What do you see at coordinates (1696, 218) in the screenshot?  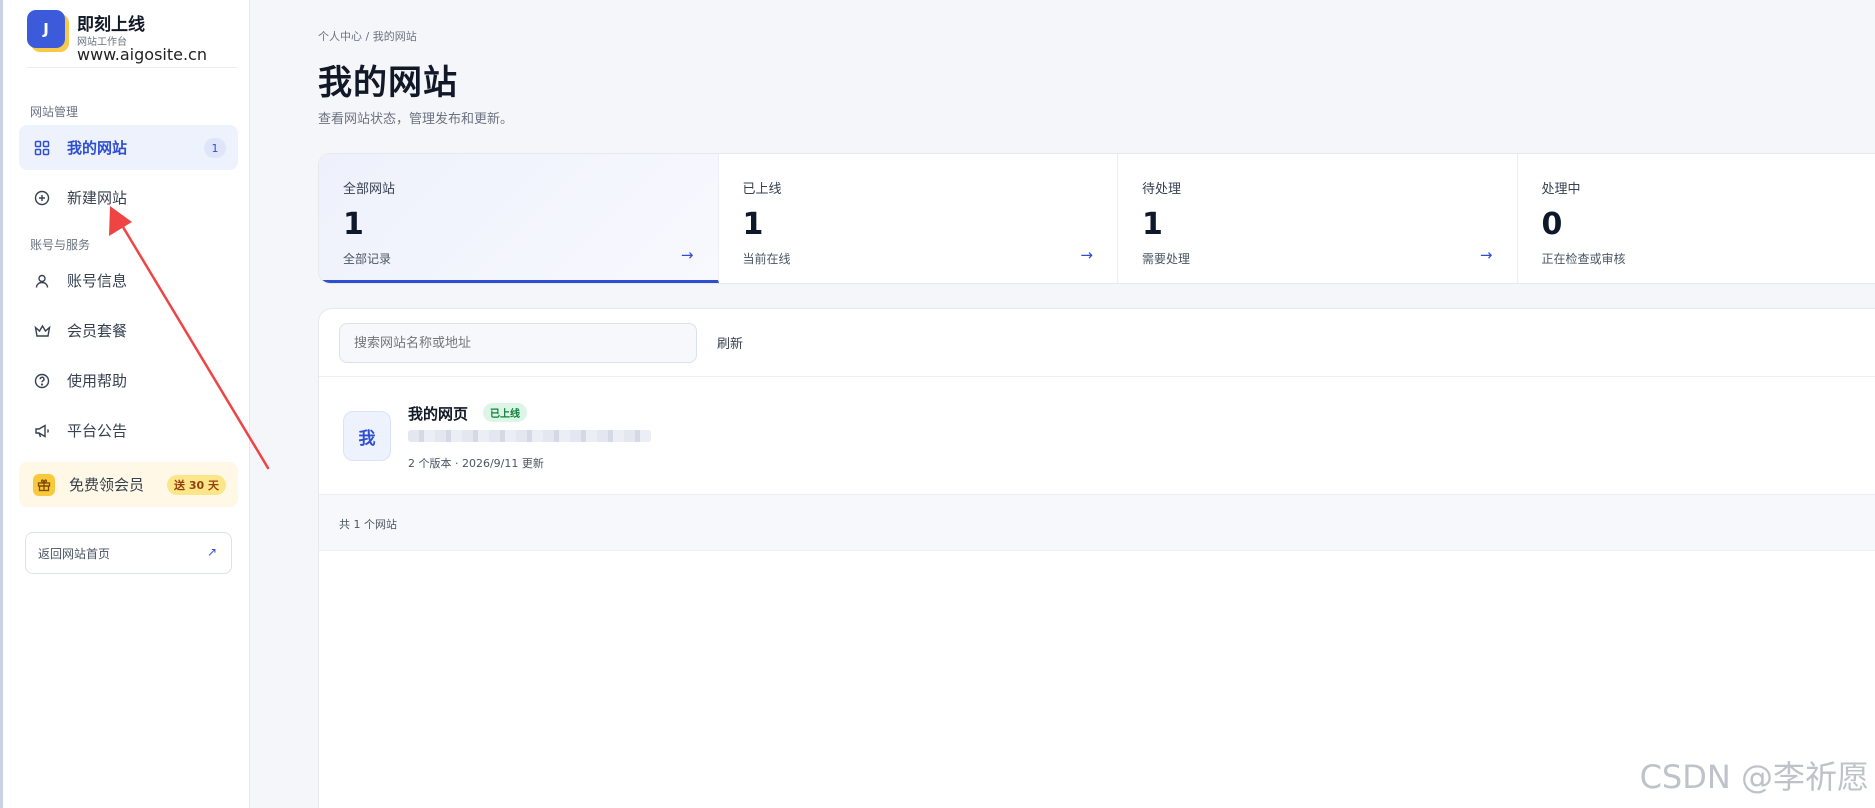 I see `stat-card-processing: 处理中 0 正在检查或审核 →` at bounding box center [1696, 218].